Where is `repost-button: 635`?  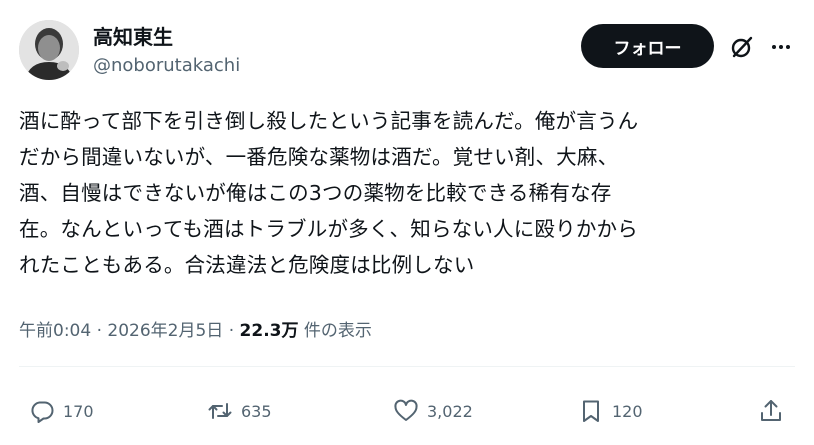 repost-button: 635 is located at coordinates (239, 411).